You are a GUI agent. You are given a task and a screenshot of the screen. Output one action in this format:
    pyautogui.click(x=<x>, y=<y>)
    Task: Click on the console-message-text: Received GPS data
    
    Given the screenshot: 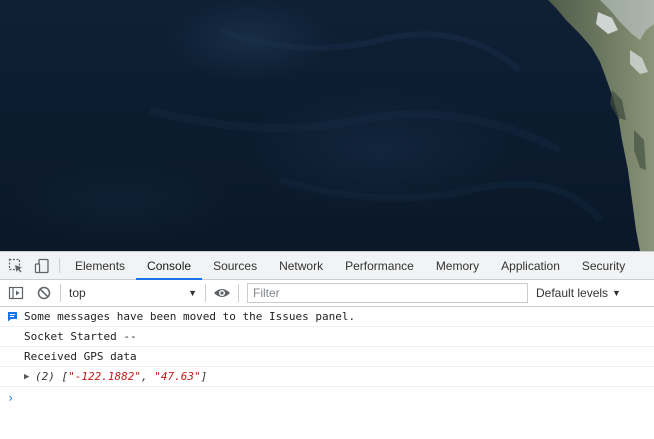 What is the action you would take?
    pyautogui.click(x=80, y=356)
    